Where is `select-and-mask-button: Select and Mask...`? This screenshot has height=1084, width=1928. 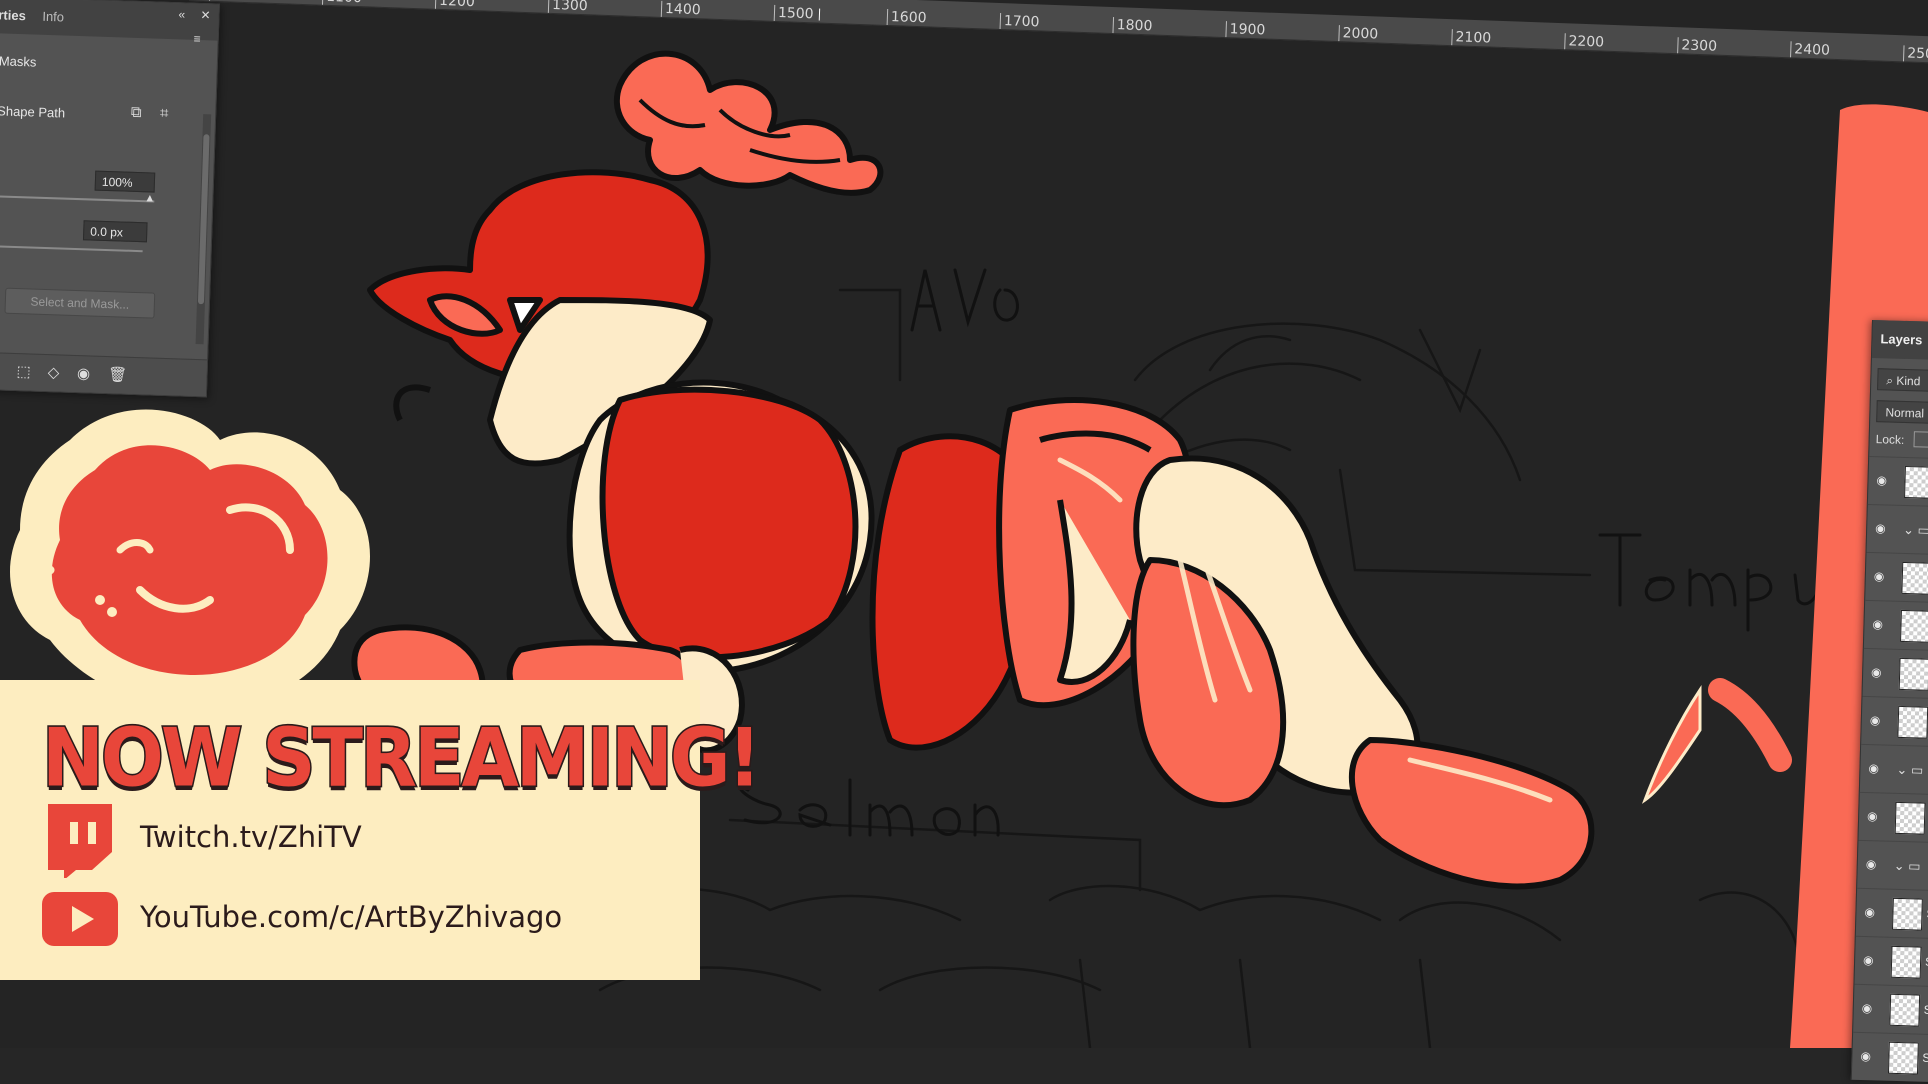
select-and-mask-button: Select and Mask... is located at coordinates (79, 303).